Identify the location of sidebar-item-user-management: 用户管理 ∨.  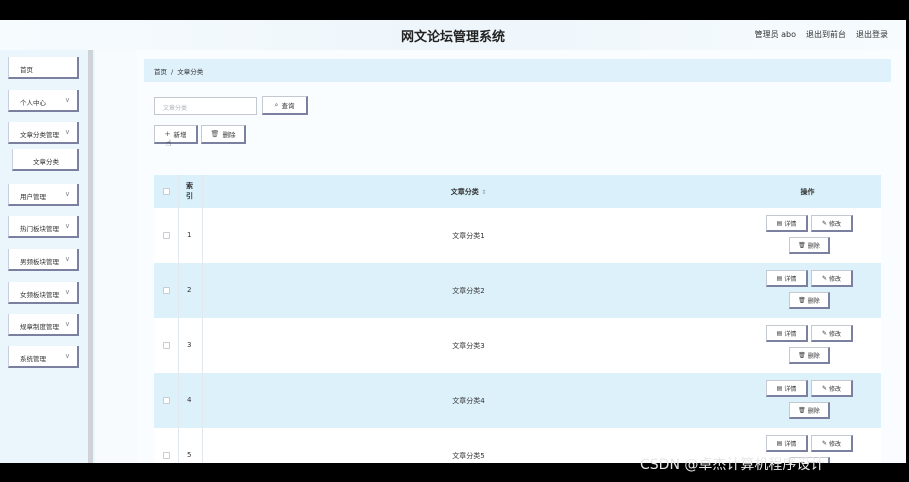
(43, 195).